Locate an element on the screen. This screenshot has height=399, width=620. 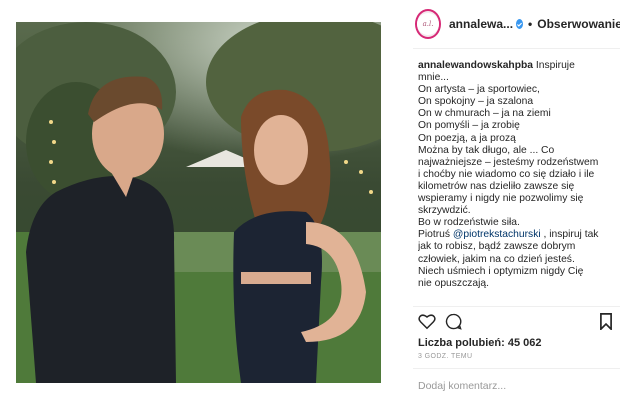
likes-count: Liczba polubień: 45 062 is located at coordinates (479, 343).